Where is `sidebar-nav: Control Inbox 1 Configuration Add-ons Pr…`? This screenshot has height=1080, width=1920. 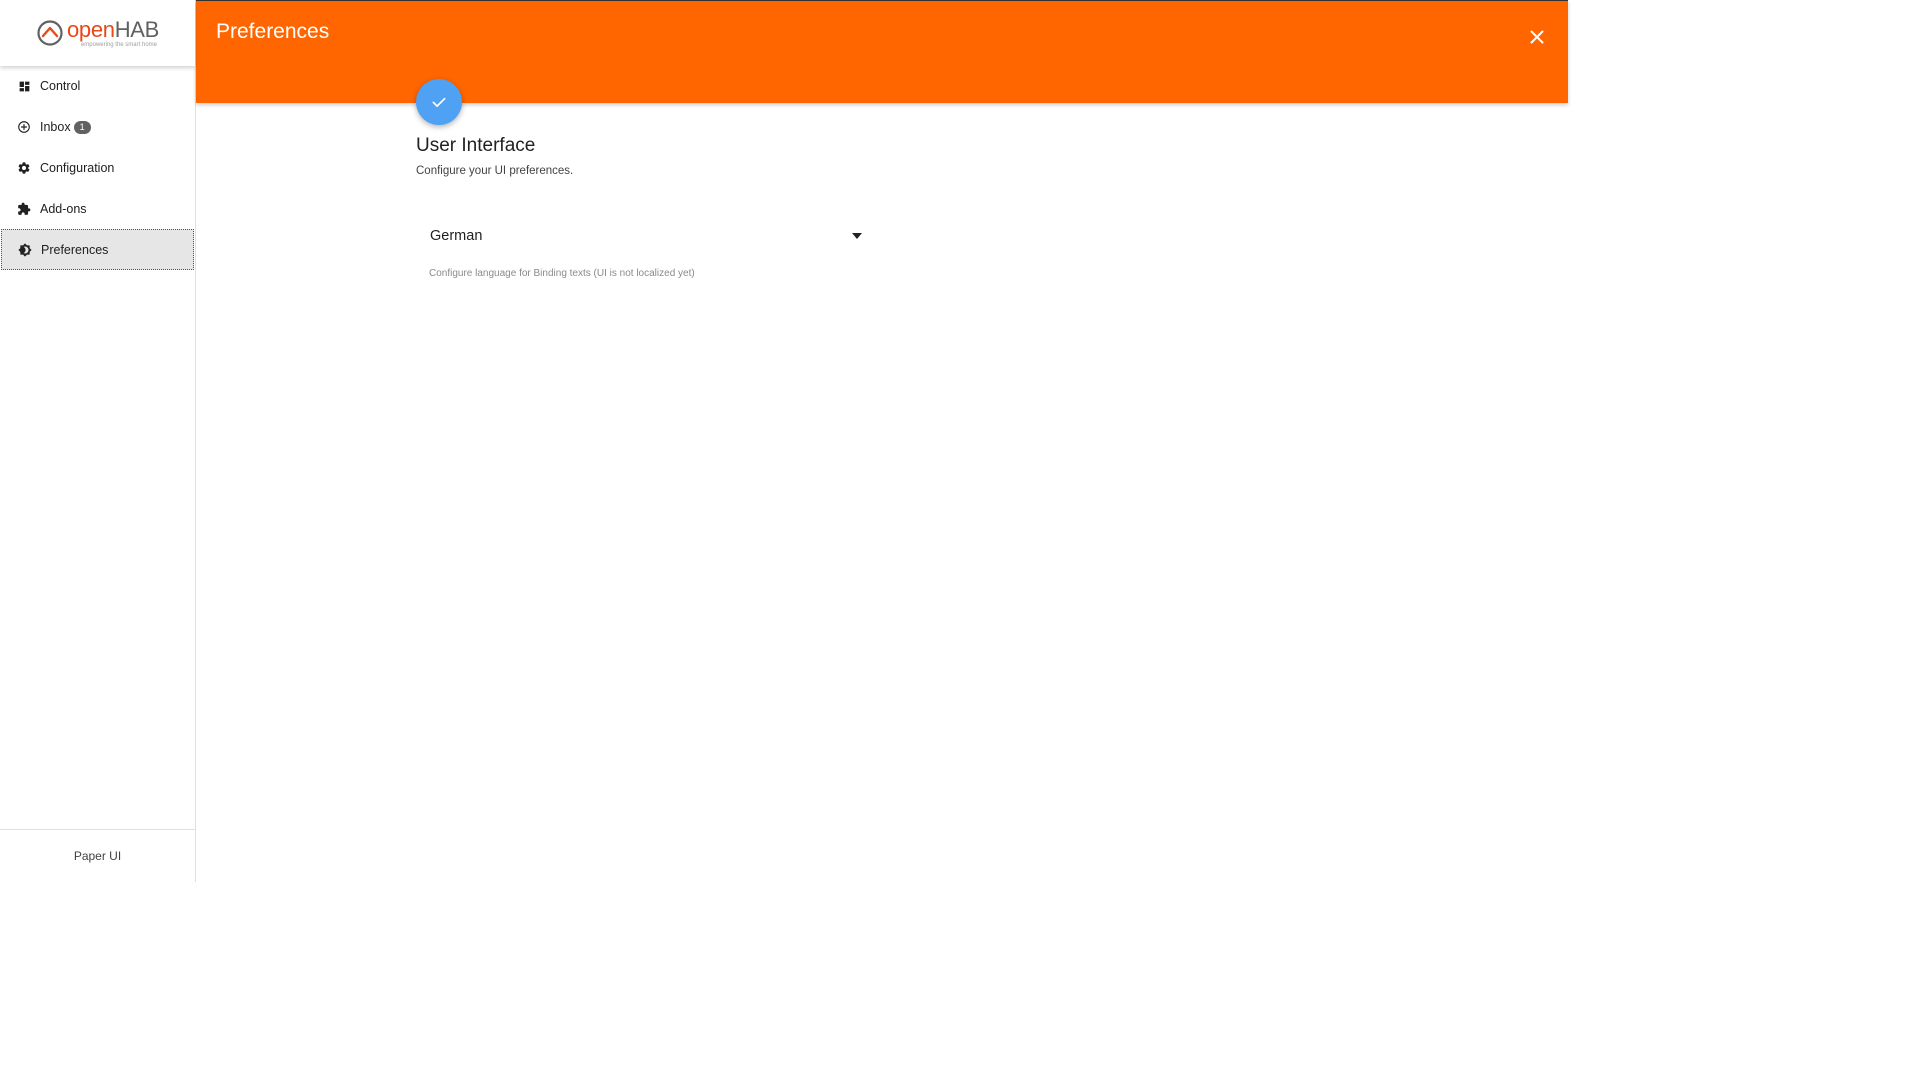
sidebar-nav: Control Inbox 1 Configuration Add-ons Pr… is located at coordinates (97, 168).